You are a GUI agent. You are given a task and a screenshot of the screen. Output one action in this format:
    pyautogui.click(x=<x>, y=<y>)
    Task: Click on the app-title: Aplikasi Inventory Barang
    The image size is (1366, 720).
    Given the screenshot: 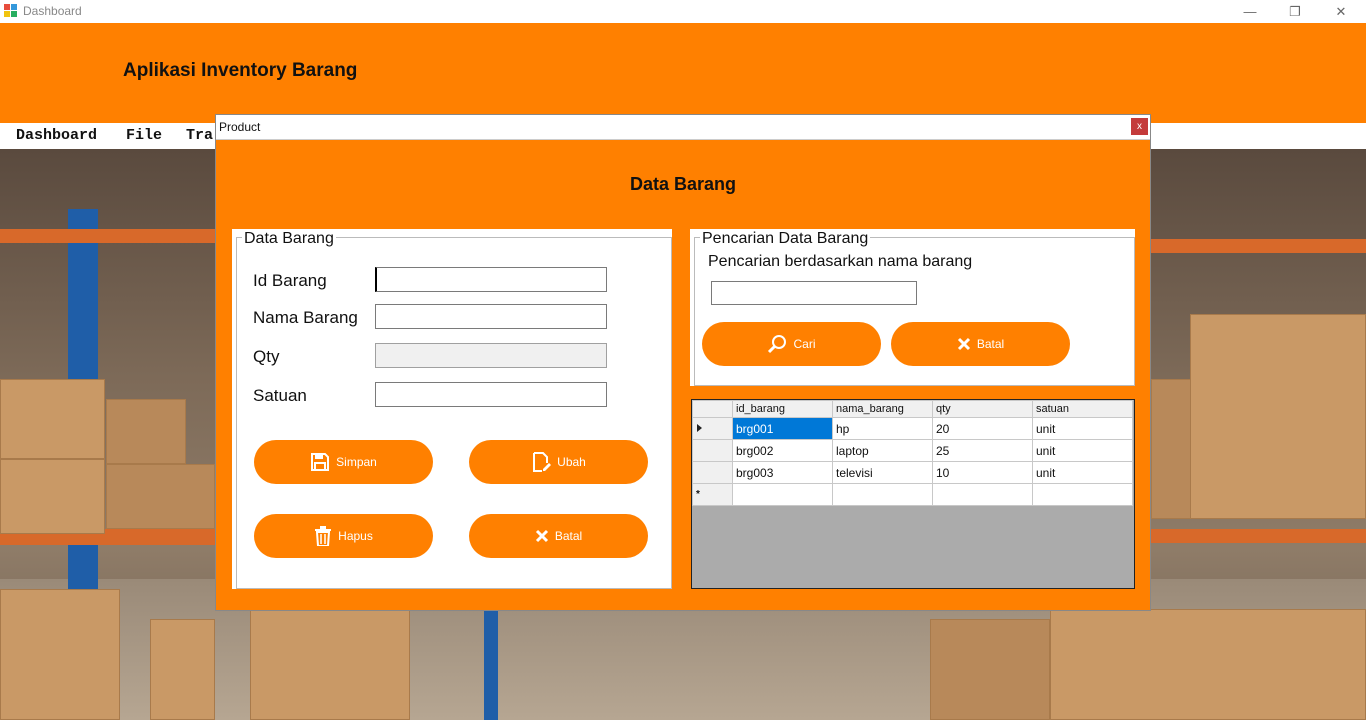 What is the action you would take?
    pyautogui.click(x=240, y=70)
    